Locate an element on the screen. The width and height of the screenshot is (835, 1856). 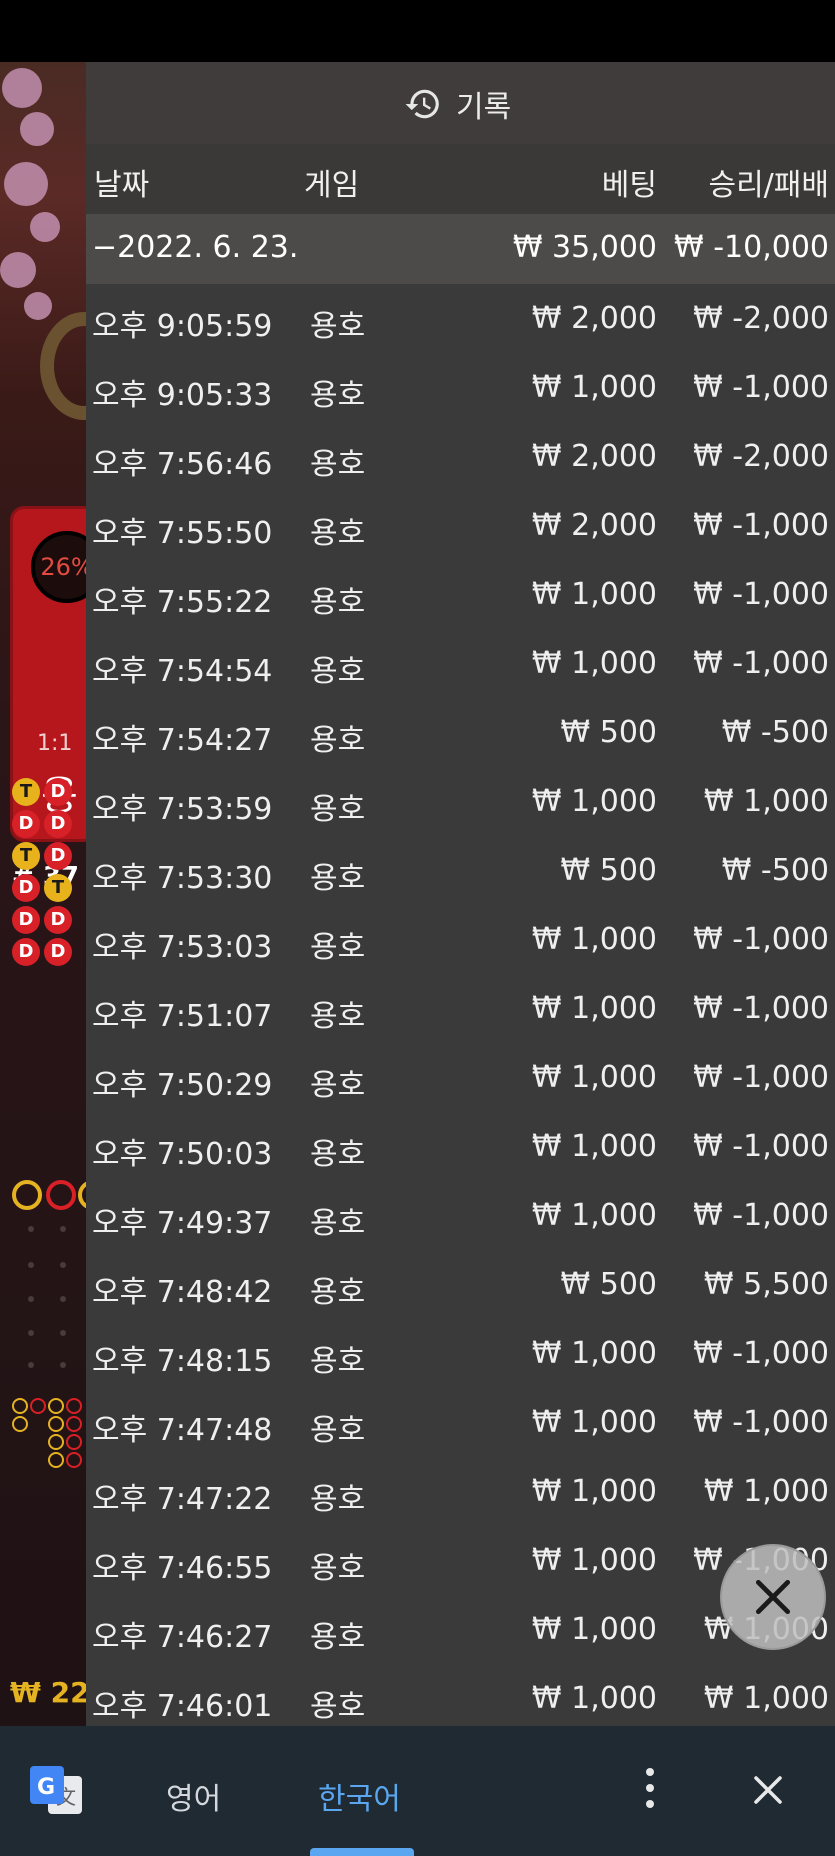
panel-header: 기록 is located at coordinates (460, 103).